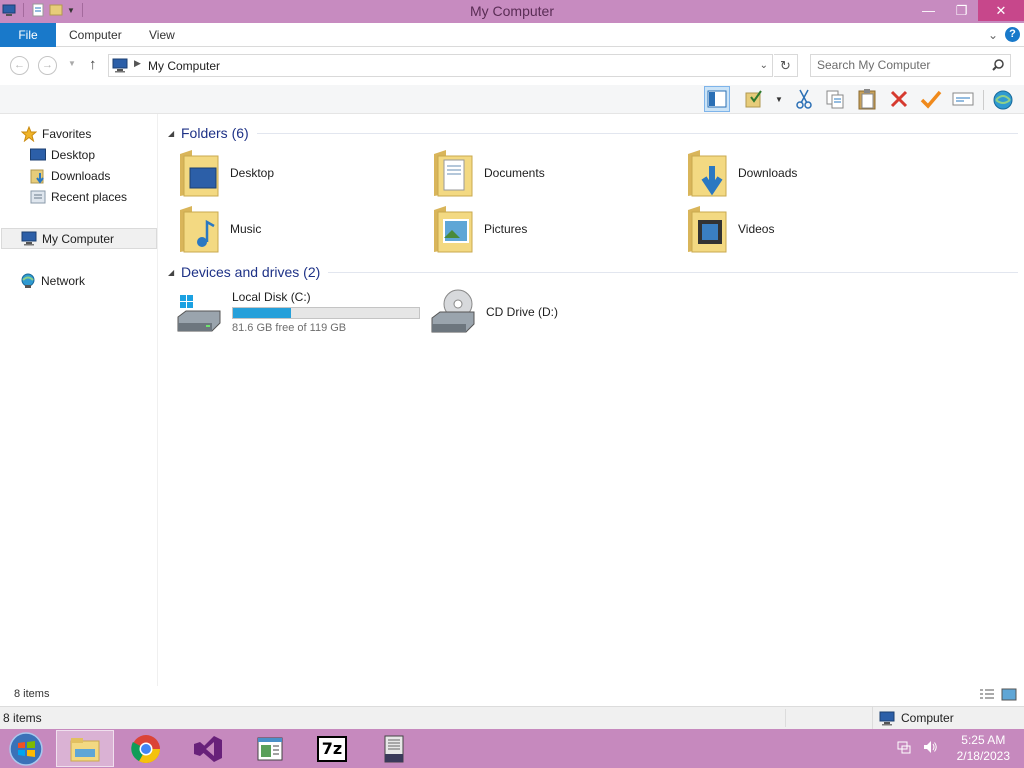 The width and height of the screenshot is (1024, 768). What do you see at coordinates (95, 35) in the screenshot?
I see `tab-computer: Computer` at bounding box center [95, 35].